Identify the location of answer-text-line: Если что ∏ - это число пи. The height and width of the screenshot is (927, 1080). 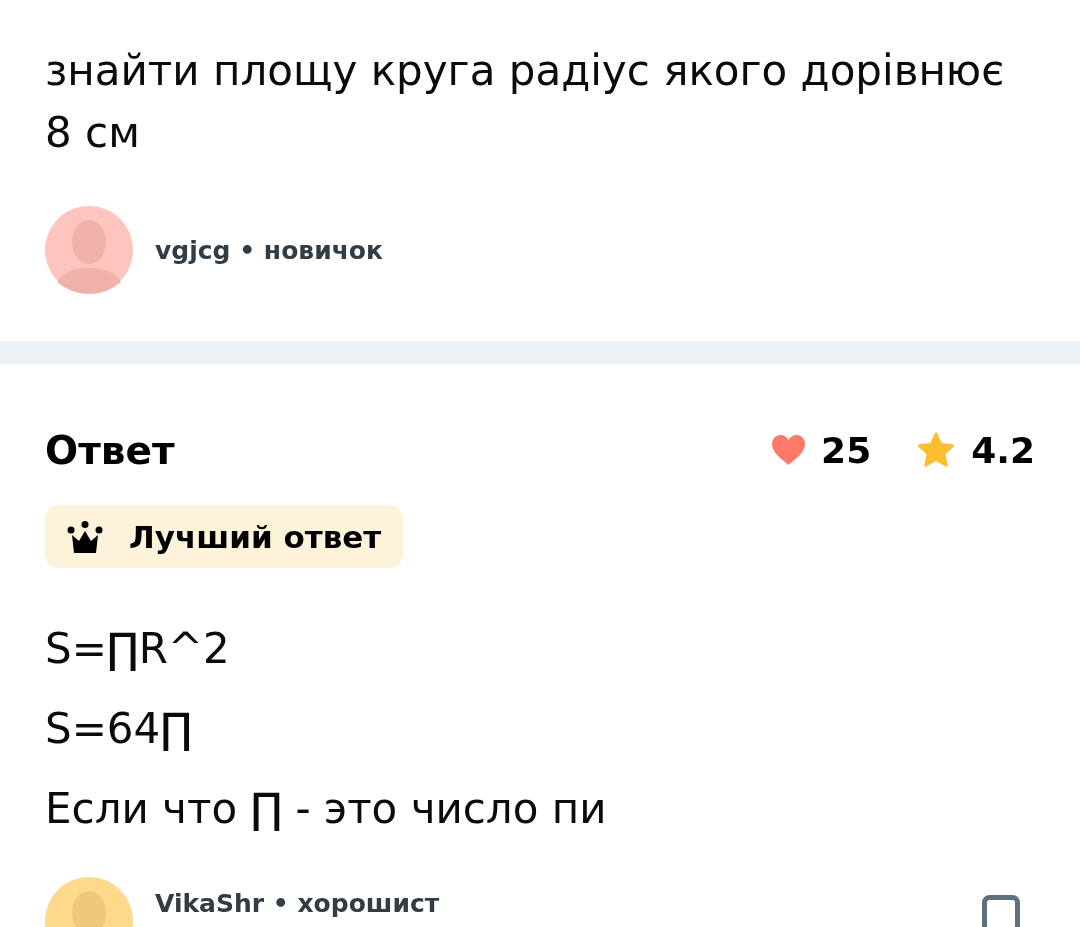
(326, 809).